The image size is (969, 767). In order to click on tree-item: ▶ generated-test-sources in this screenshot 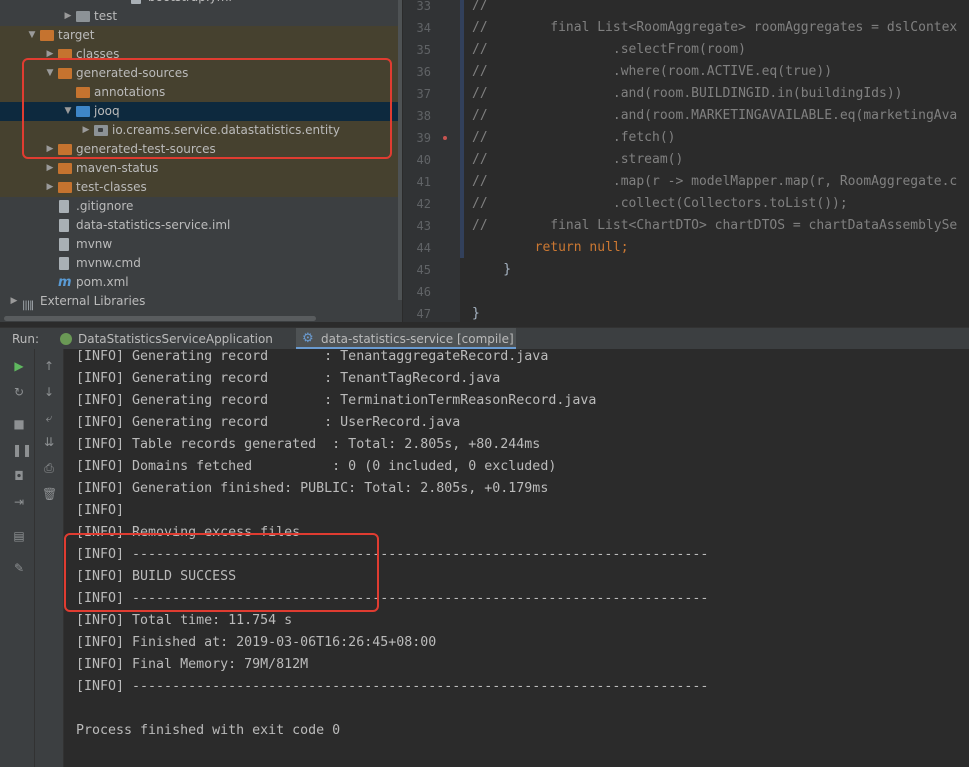, I will do `click(201, 149)`.